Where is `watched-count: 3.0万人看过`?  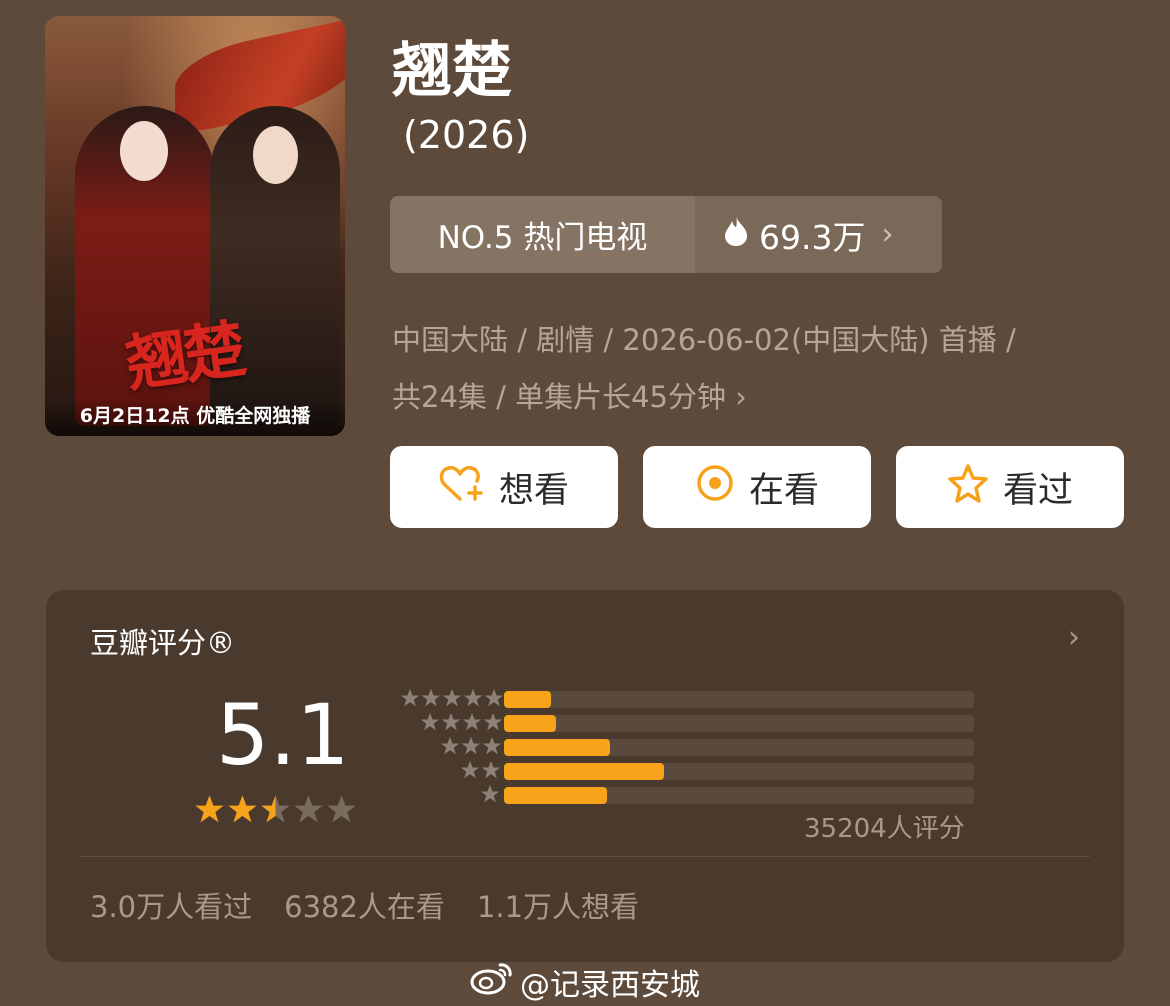 watched-count: 3.0万人看过 is located at coordinates (171, 907).